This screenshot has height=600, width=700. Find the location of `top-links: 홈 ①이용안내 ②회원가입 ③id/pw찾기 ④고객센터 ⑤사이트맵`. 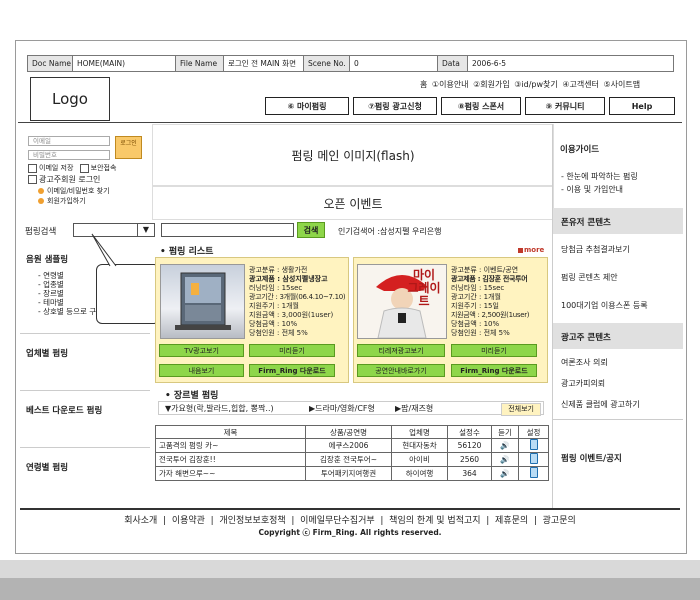

top-links: 홈 ①이용안내 ②회원가입 ③id/pw찾기 ④고객센터 ⑤사이트맵 is located at coordinates (547, 86).